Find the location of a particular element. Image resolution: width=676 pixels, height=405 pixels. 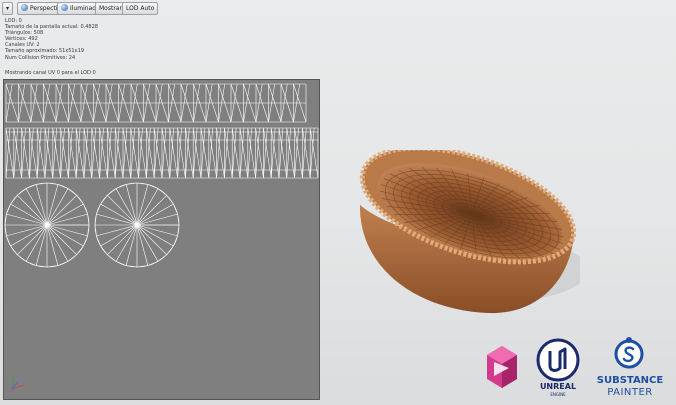

lod-auto-button: LOD Auto is located at coordinates (140, 8).